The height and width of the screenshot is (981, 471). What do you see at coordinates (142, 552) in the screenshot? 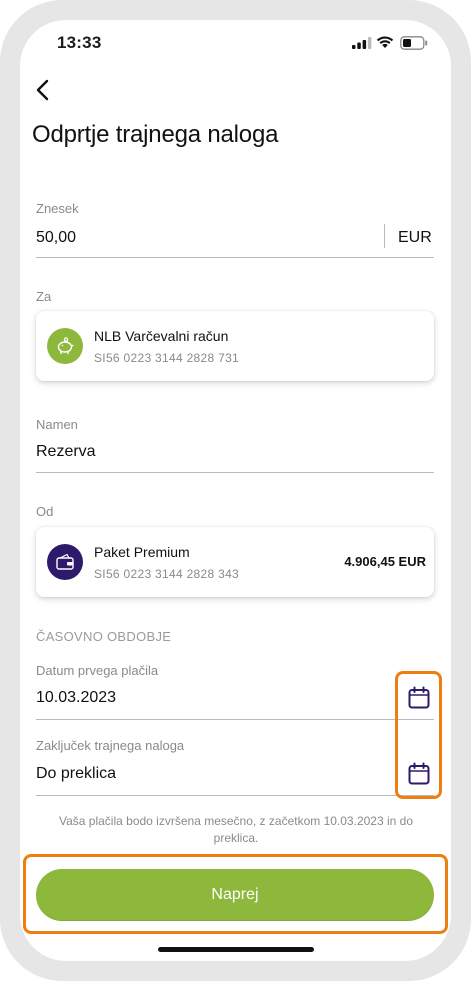
I see `from-account-name: Paket Premium` at bounding box center [142, 552].